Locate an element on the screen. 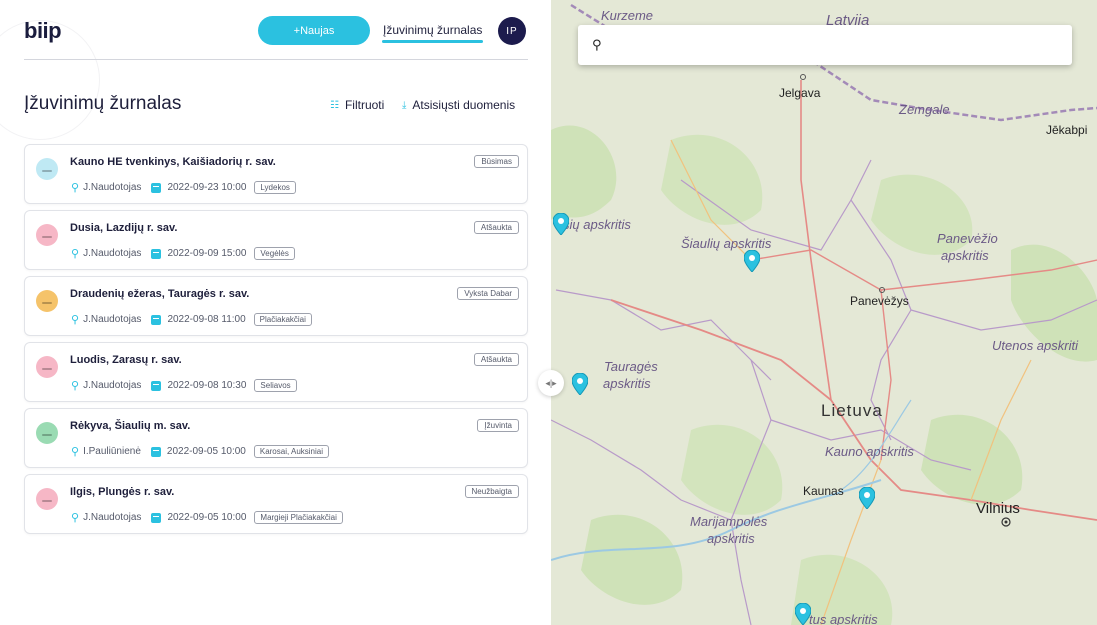  filter-button: ☷ Filtruoti is located at coordinates (357, 105).